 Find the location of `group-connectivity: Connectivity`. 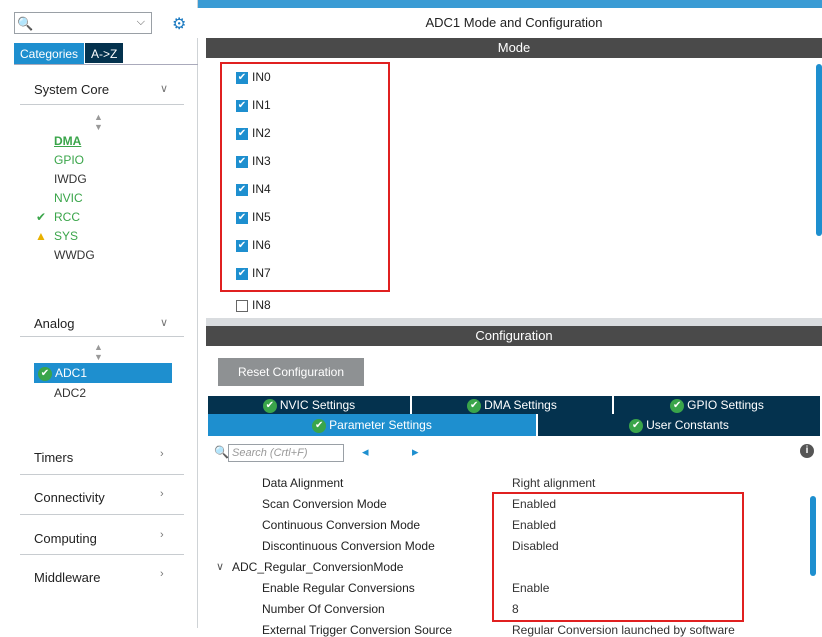

group-connectivity: Connectivity is located at coordinates (69, 497).